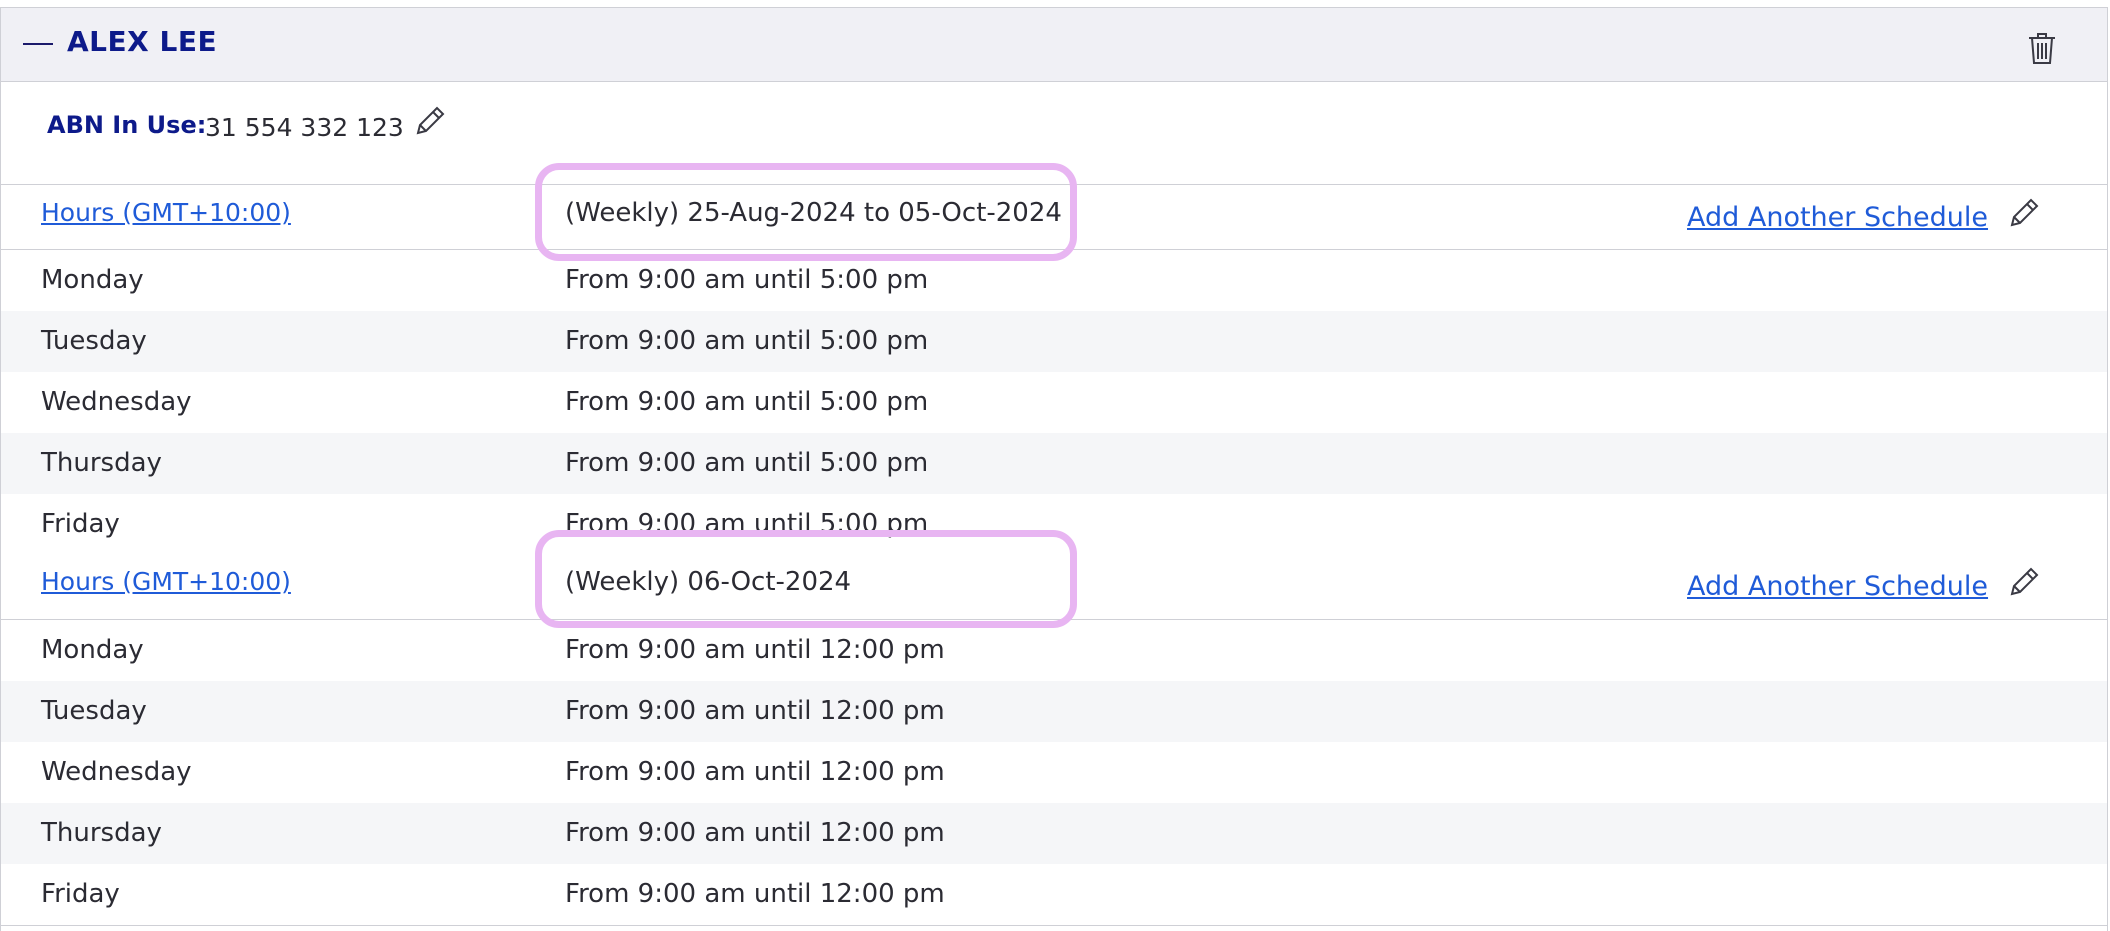 This screenshot has width=2110, height=931. I want to click on schedule-row: Tuesday From 9:00 am until 12:00 pm, so click(1054, 711).